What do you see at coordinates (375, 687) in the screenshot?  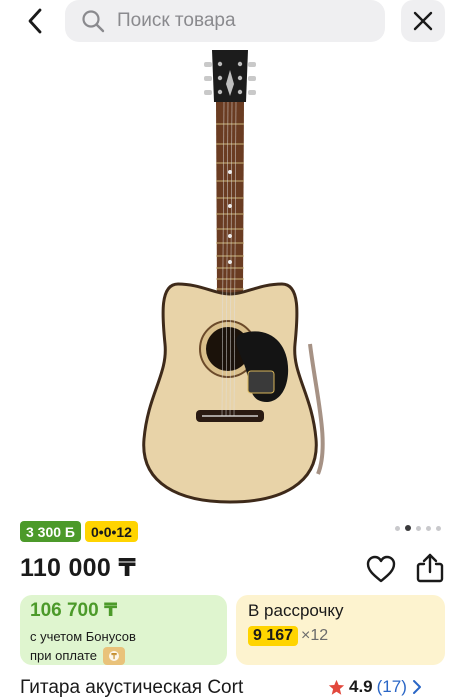 I see `rating-summary: 4.9 (17)` at bounding box center [375, 687].